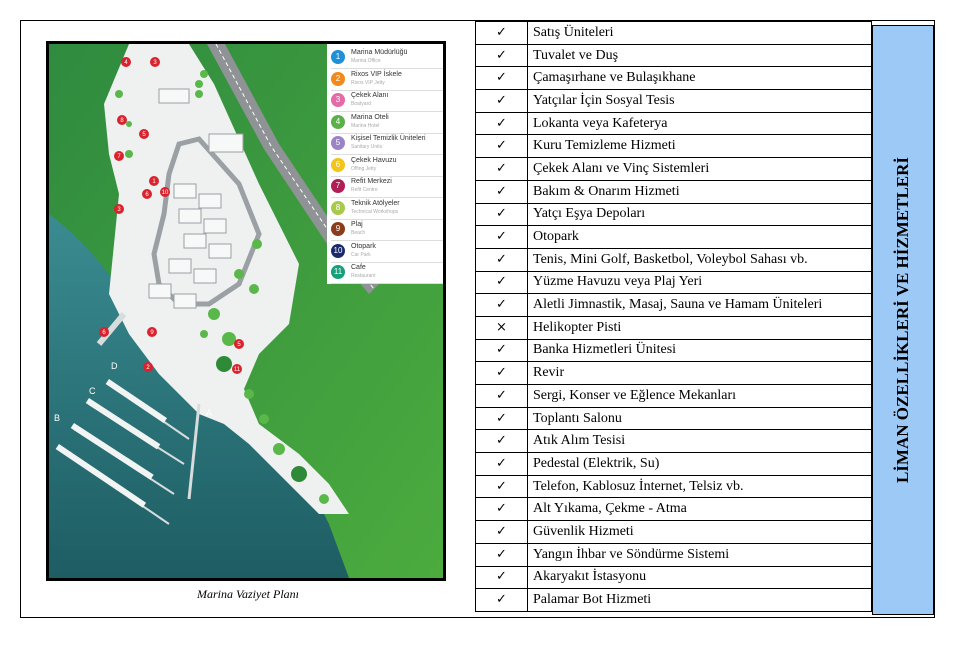  What do you see at coordinates (699, 33) in the screenshot?
I see `service-label: Satış Üniteleri` at bounding box center [699, 33].